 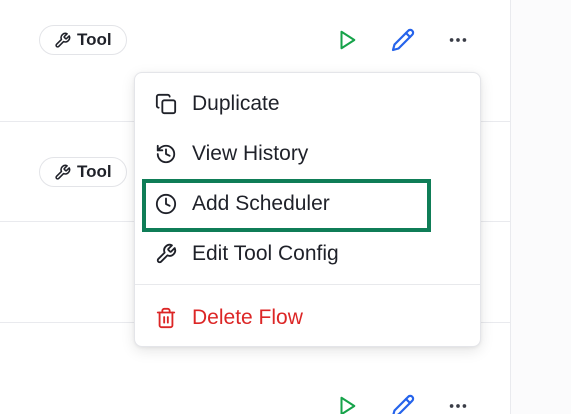 I want to click on menu-item-label: Edit Tool Config, so click(x=265, y=253).